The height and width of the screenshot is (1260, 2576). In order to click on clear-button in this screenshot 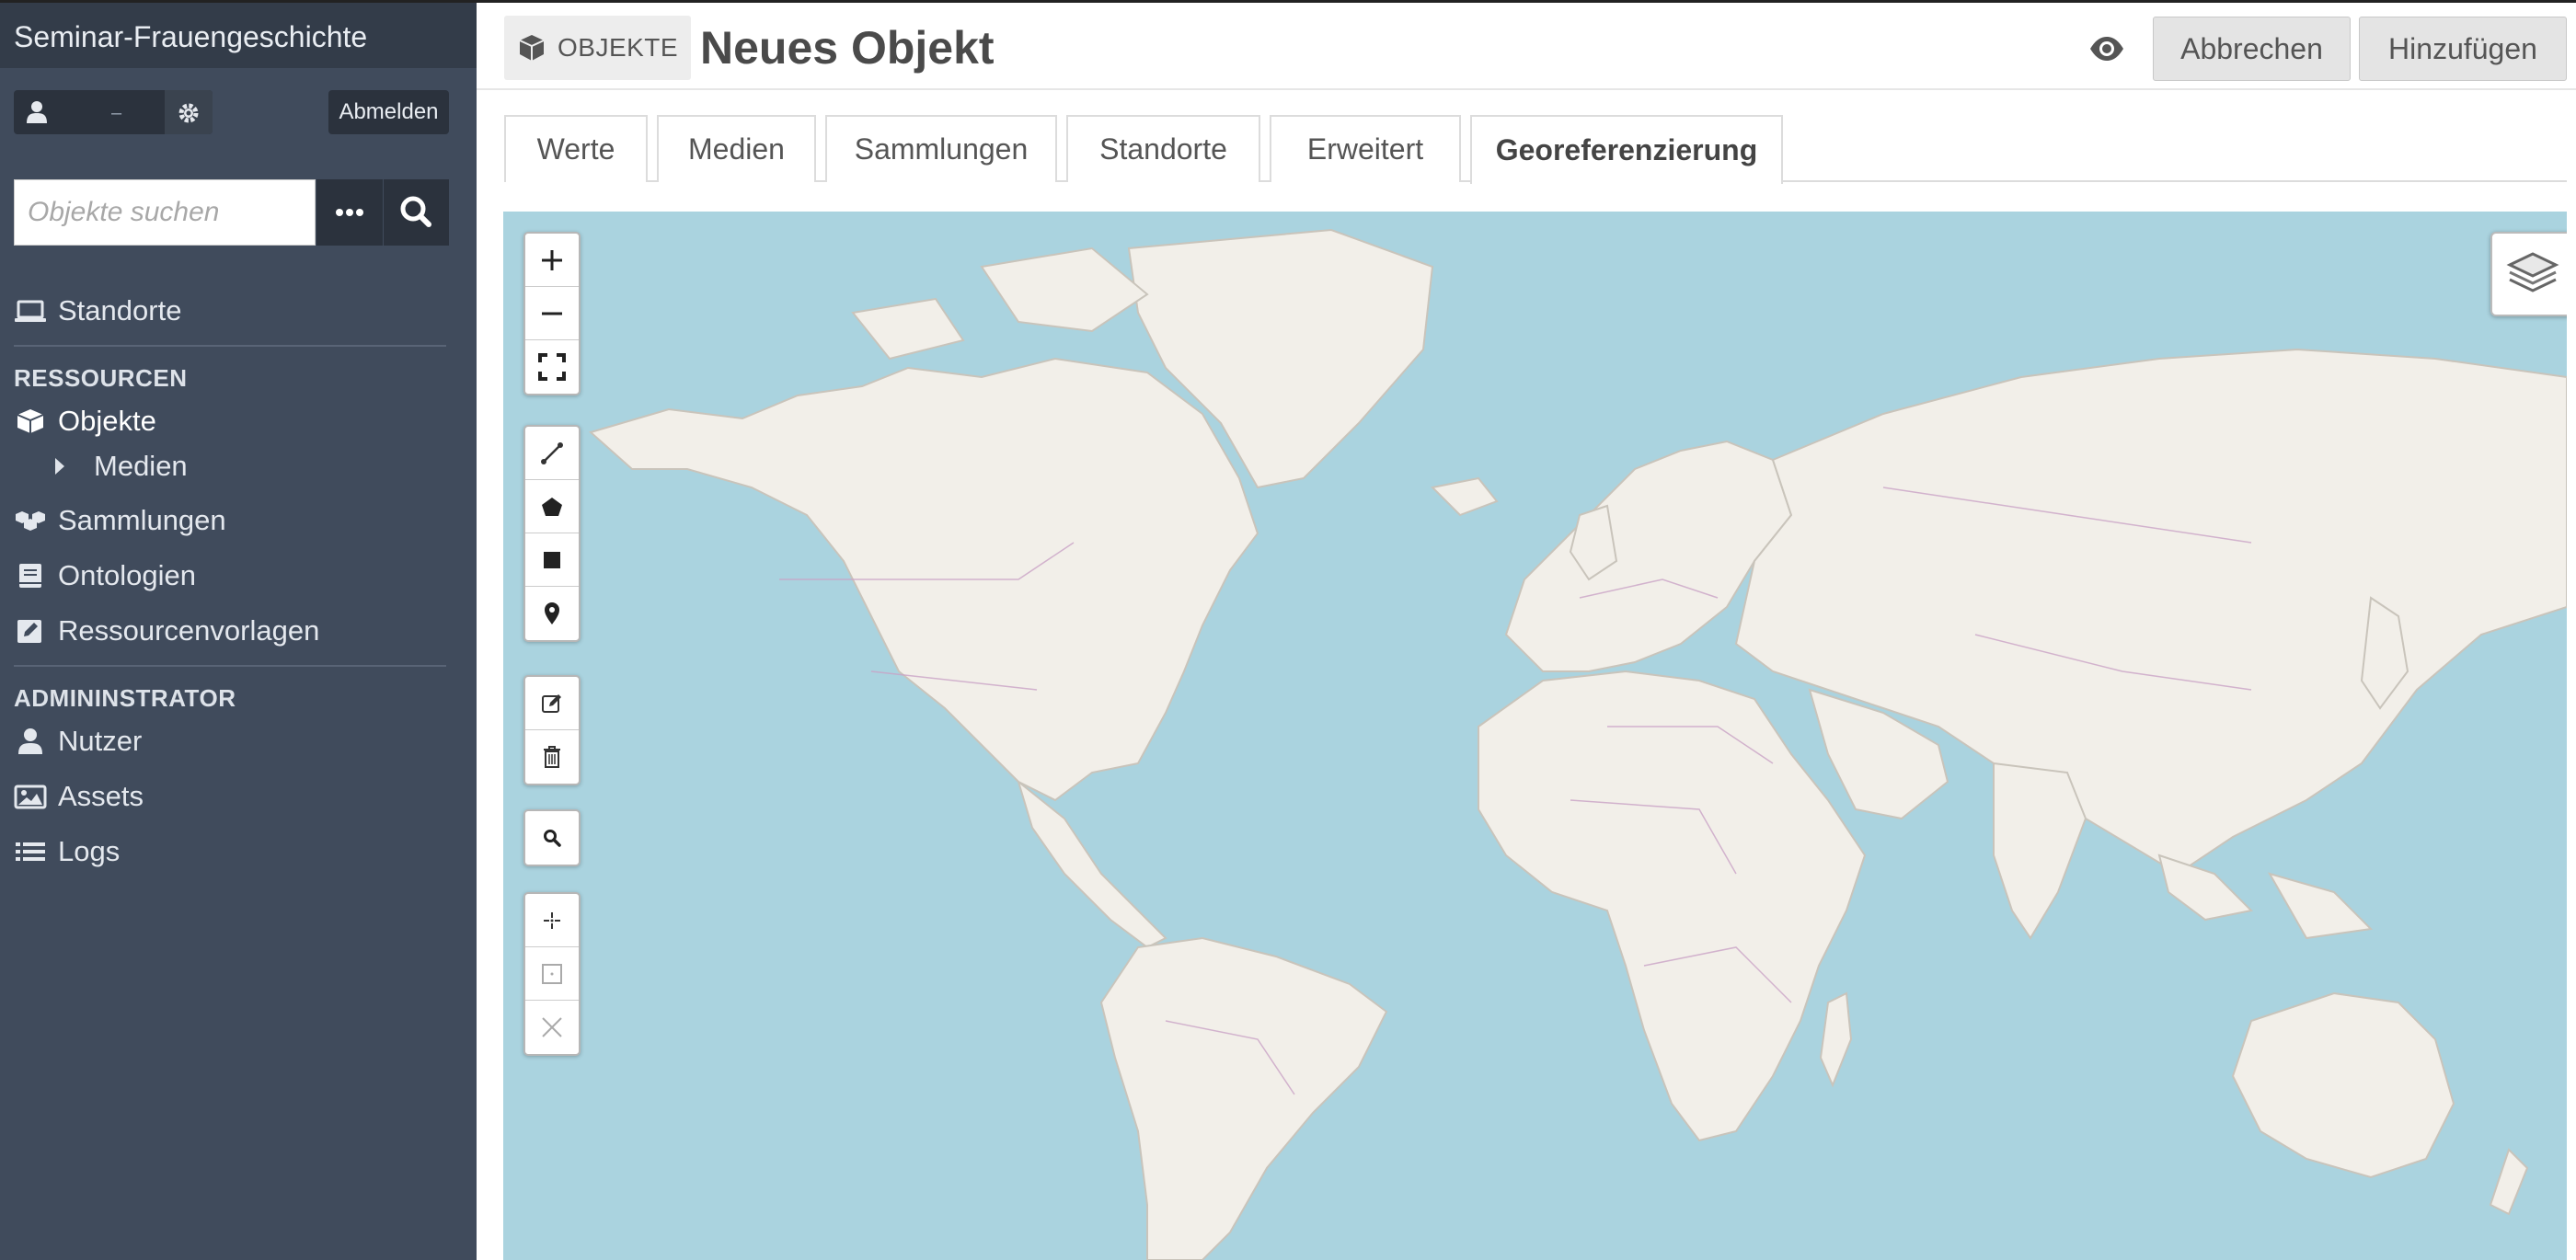, I will do `click(552, 1027)`.